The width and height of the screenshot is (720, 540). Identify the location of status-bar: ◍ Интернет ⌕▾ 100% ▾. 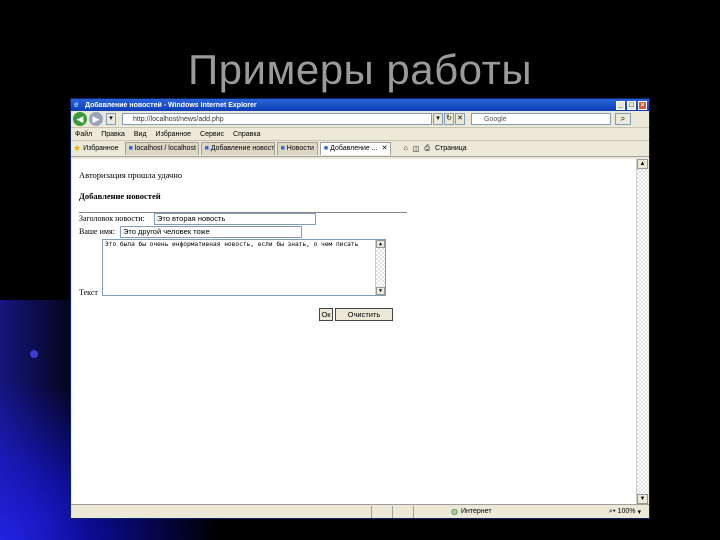
(360, 511).